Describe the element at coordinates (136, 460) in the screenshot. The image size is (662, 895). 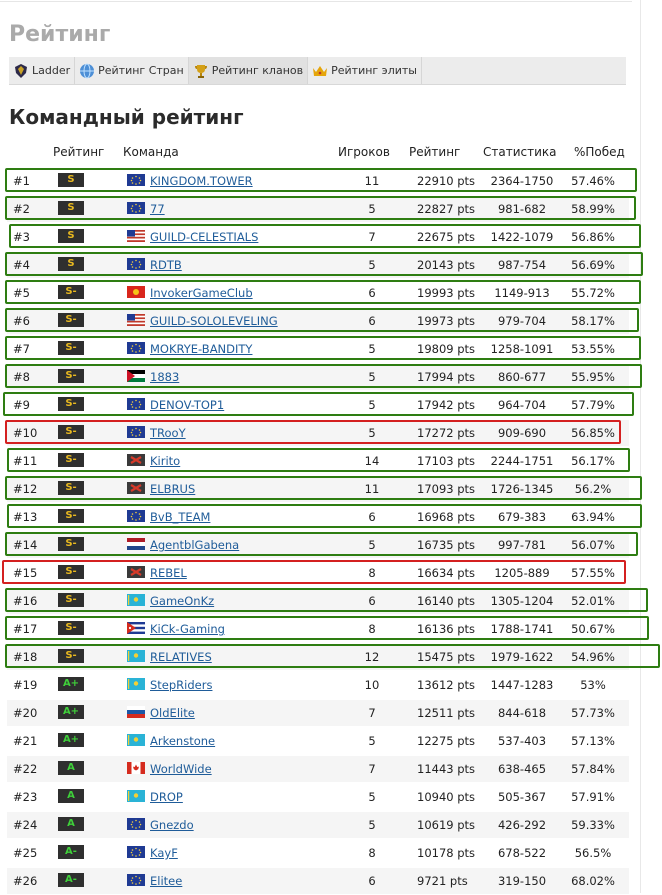
I see `flag-icon-al` at that location.